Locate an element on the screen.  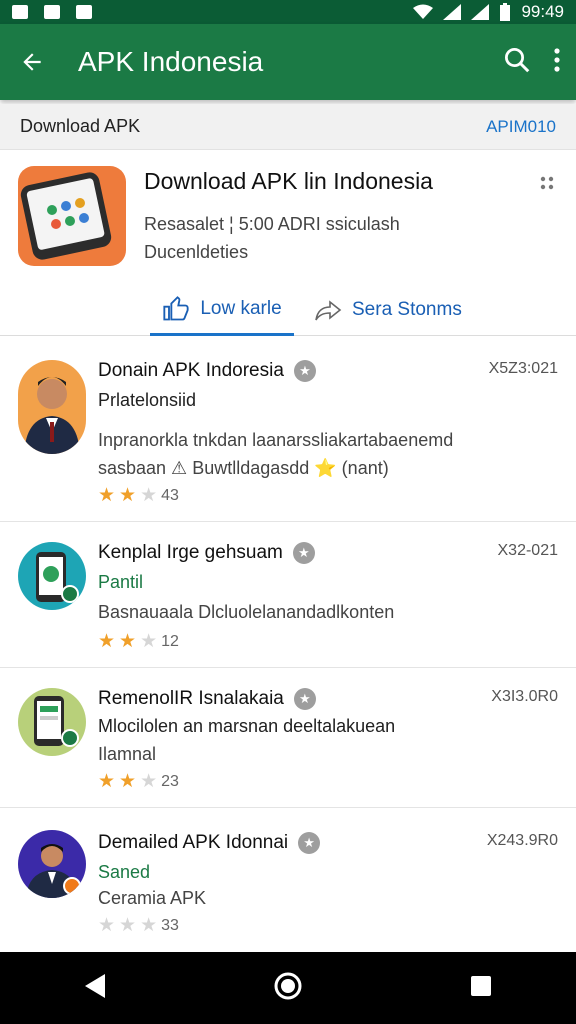
overflow-menu-button is located at coordinates (557, 62).